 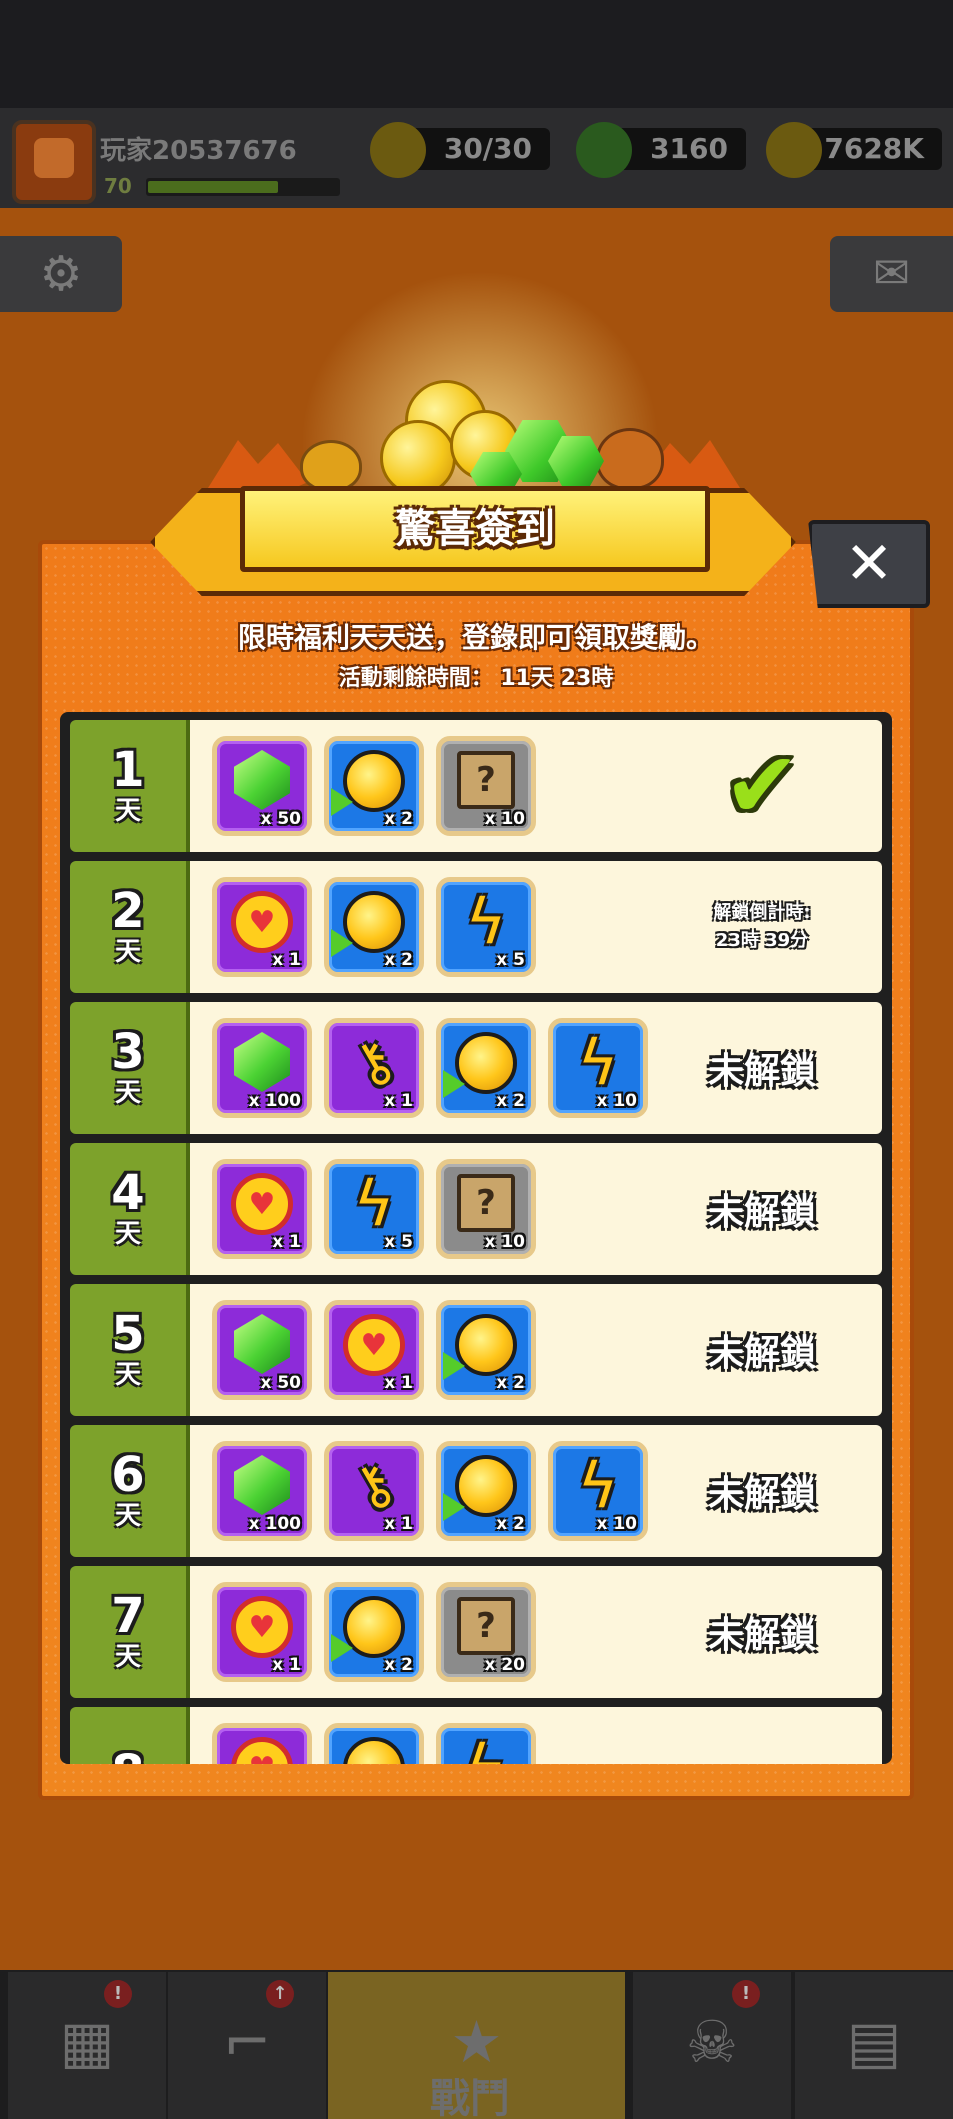 I want to click on nav-shop: ▦, so click(x=87, y=2045).